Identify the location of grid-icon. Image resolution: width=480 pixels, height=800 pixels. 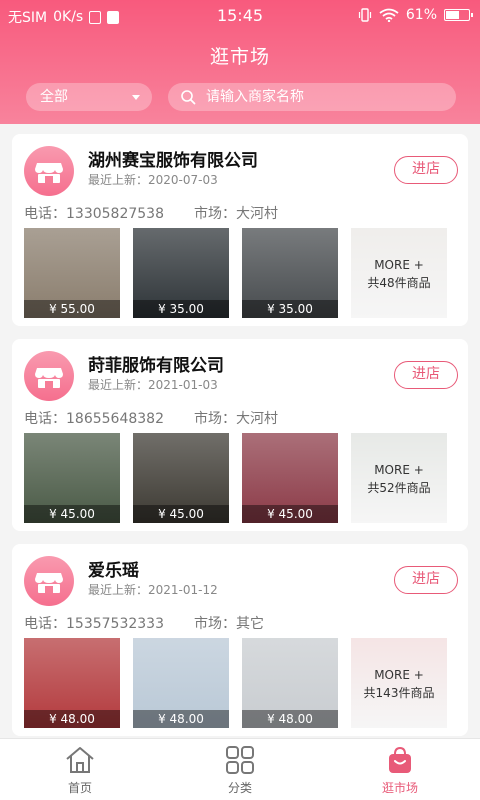
(240, 760).